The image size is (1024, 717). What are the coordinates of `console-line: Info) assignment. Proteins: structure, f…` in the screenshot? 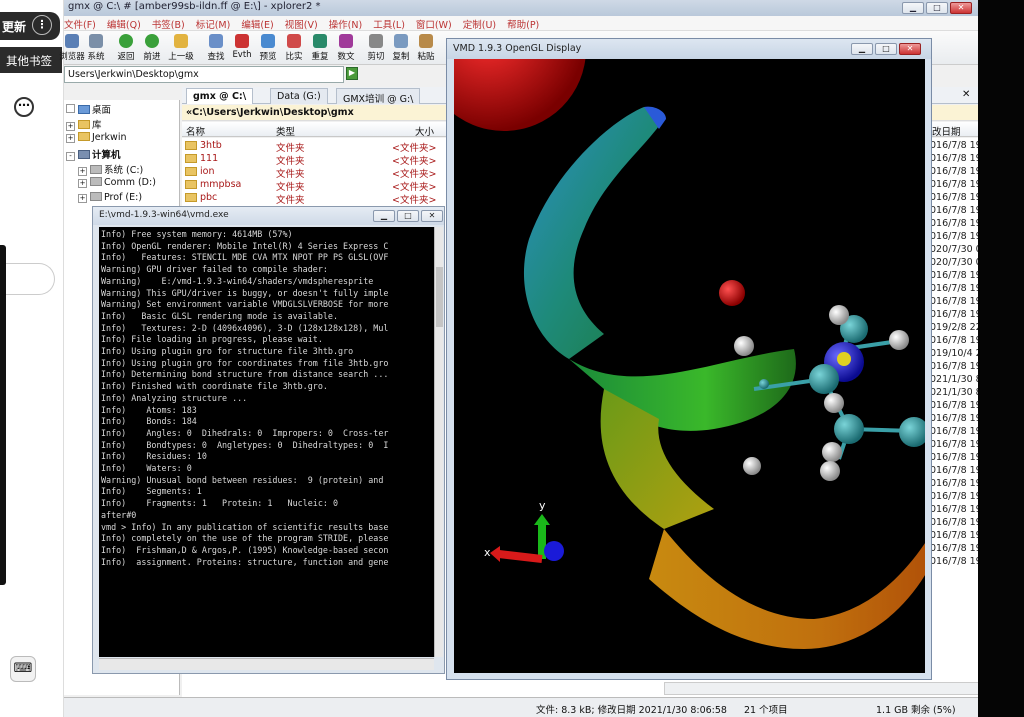 It's located at (245, 561).